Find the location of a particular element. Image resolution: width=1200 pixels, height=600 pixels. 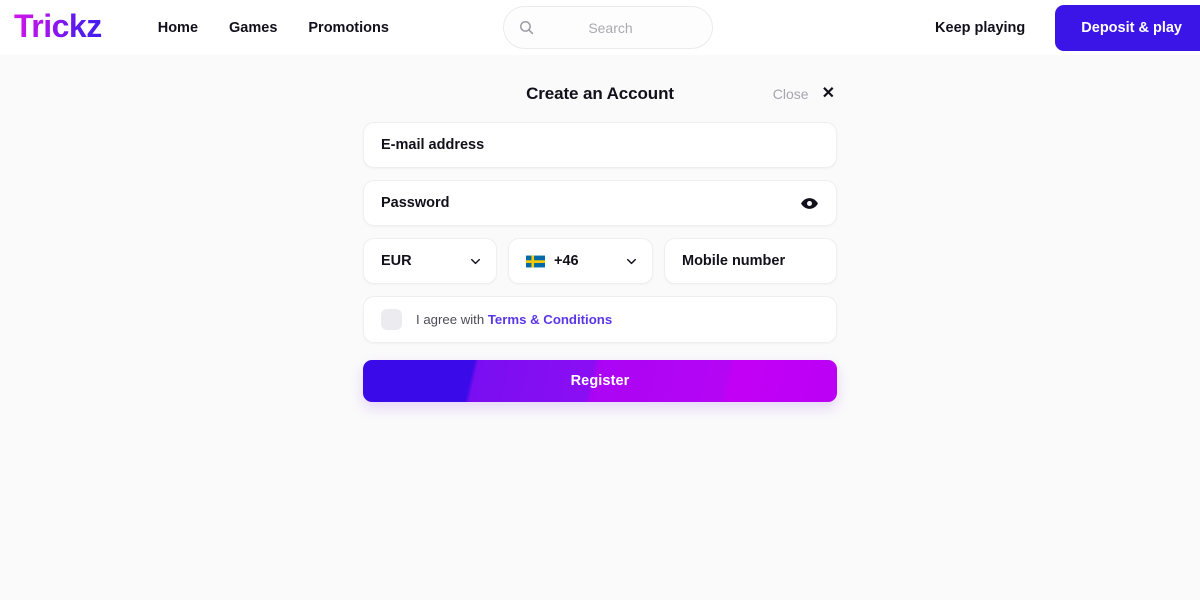

password-field: Password is located at coordinates (600, 203).